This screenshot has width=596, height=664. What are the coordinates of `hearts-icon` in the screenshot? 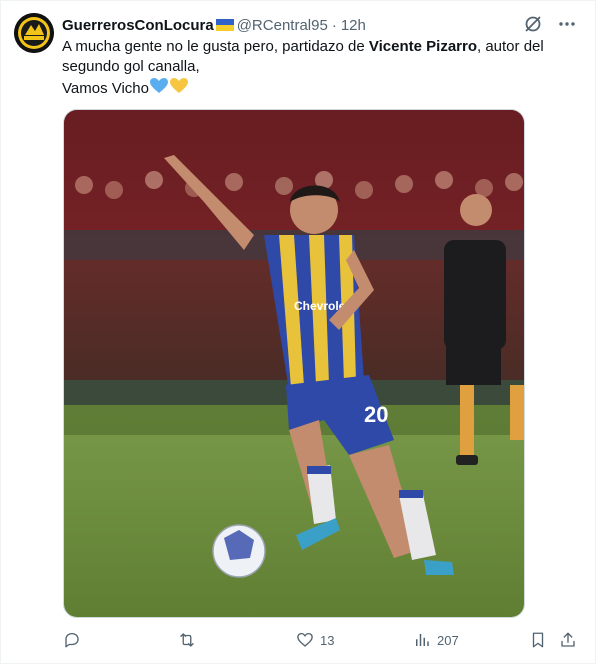 It's located at (169, 85).